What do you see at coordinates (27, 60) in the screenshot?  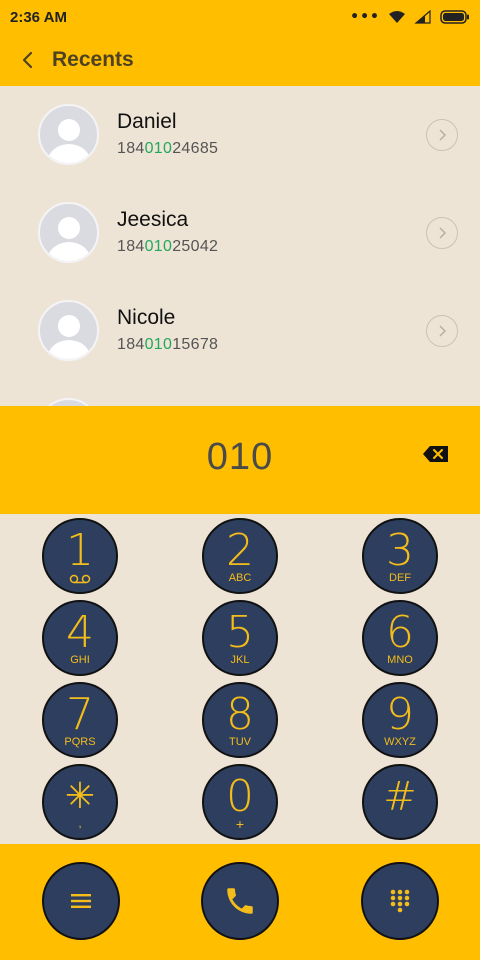 I see `back-icon` at bounding box center [27, 60].